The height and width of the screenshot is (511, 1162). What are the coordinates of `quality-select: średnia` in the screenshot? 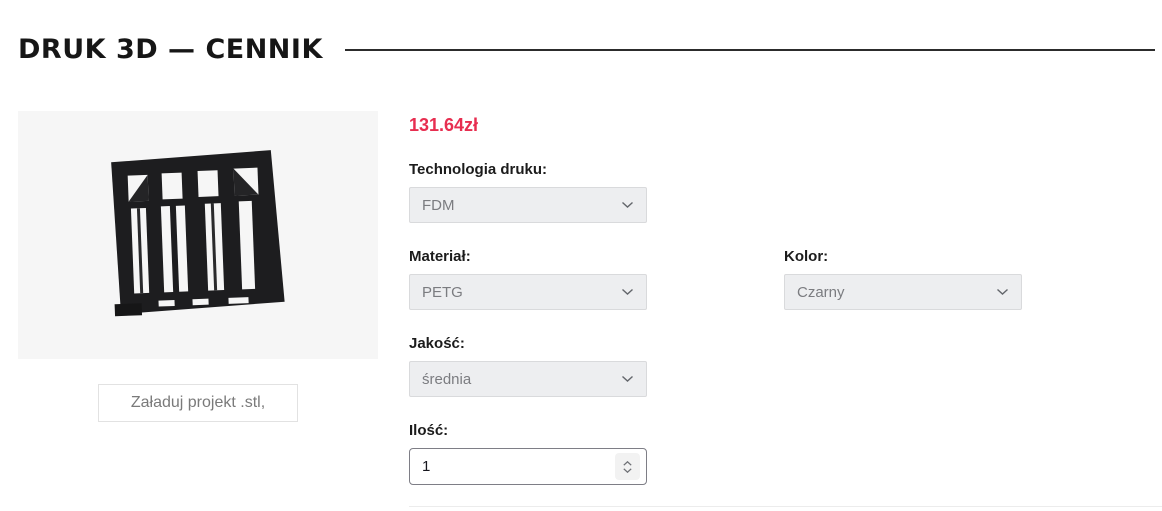 It's located at (528, 379).